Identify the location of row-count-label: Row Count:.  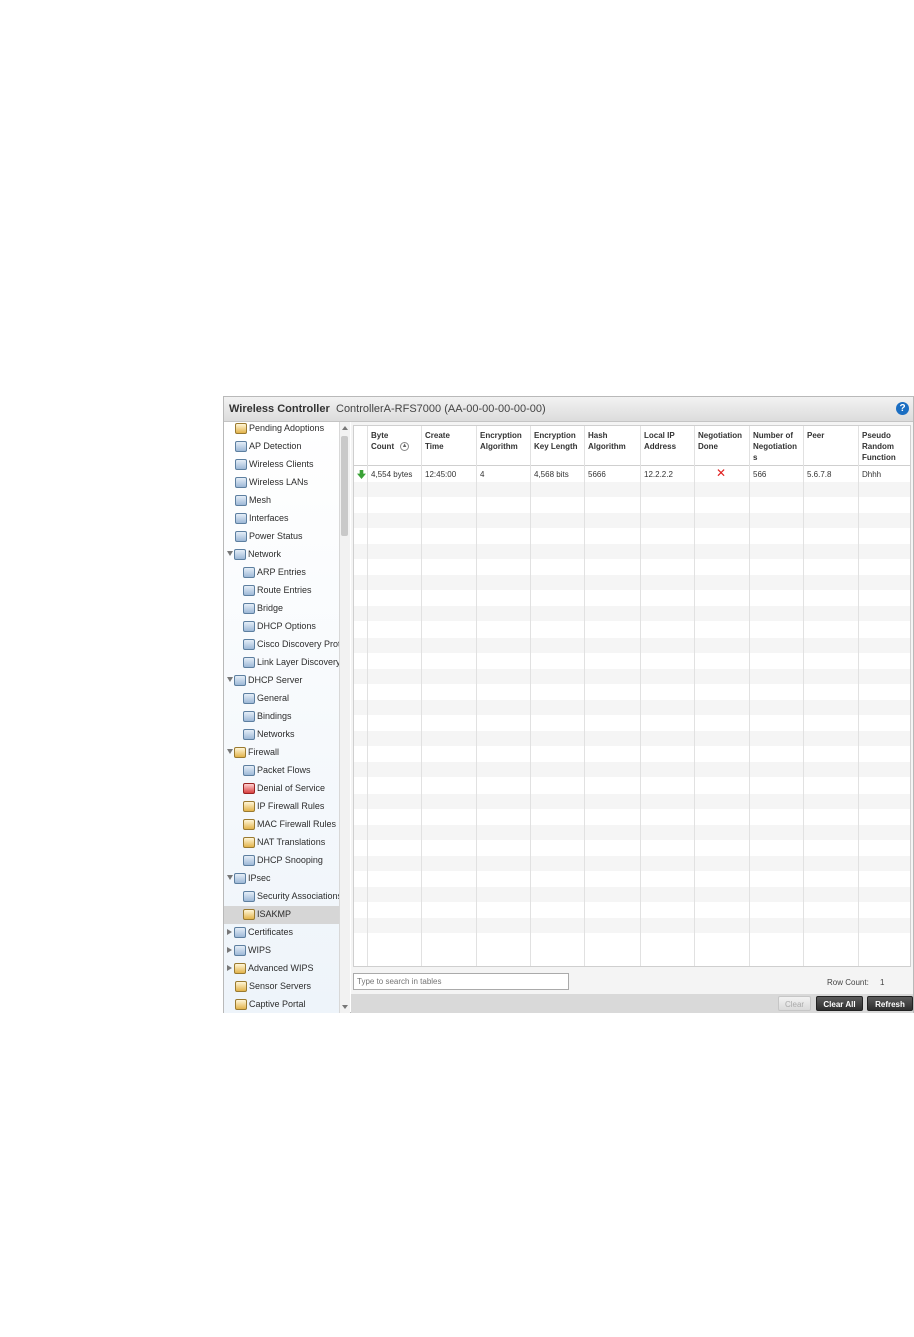
(848, 982).